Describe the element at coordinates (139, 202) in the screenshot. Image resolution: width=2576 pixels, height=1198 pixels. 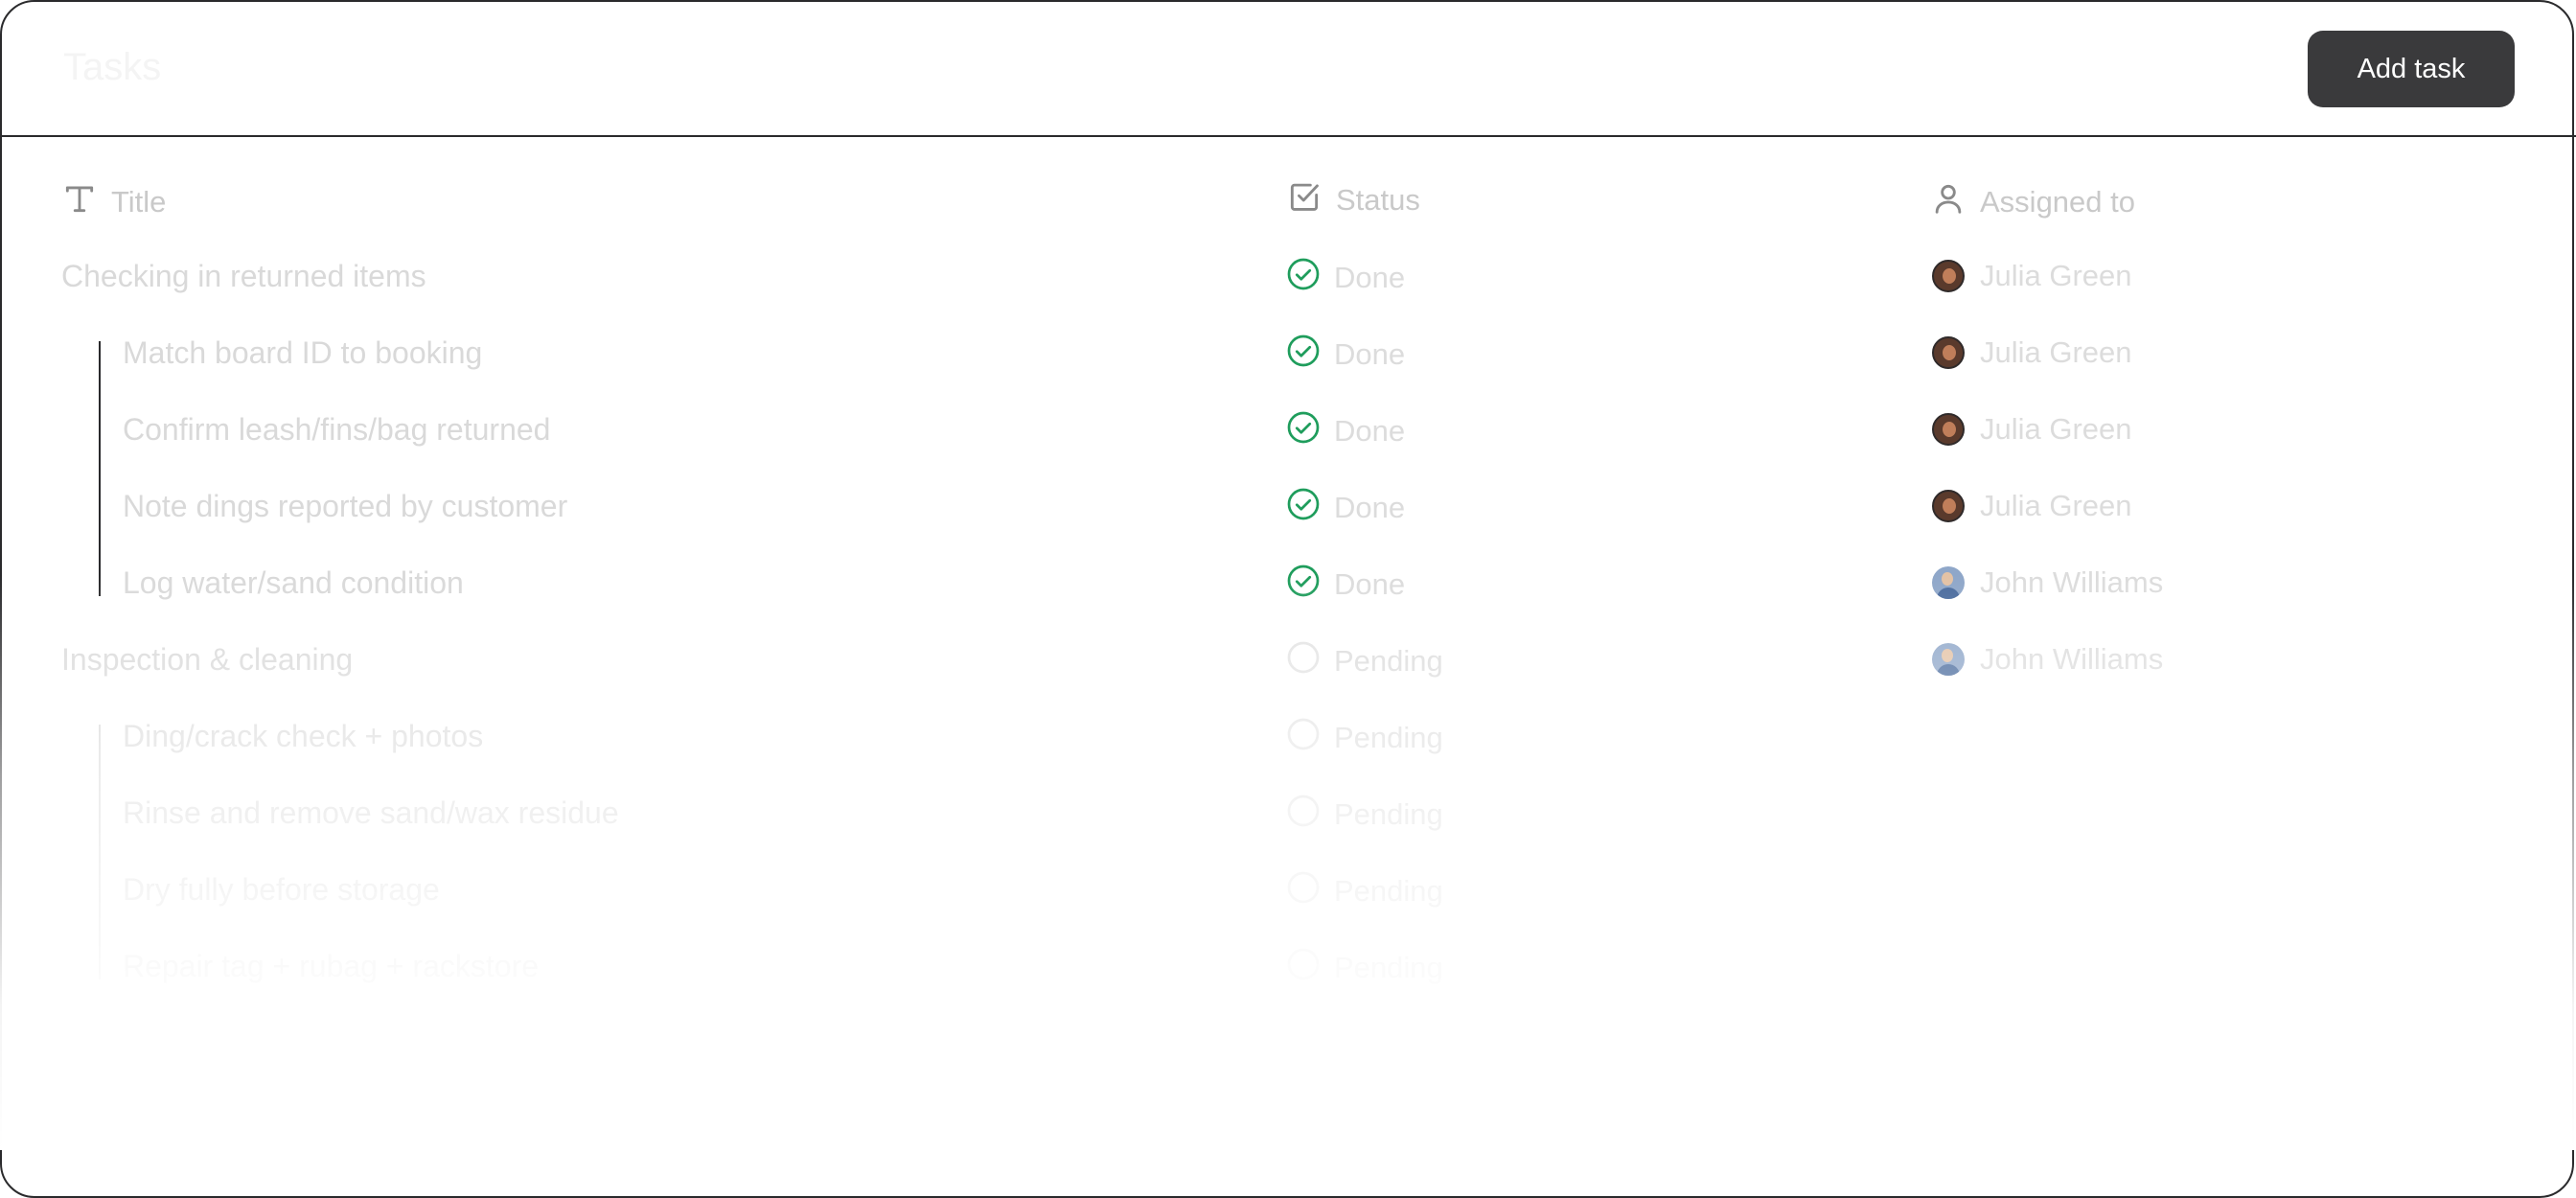
I see `column-title-label: Title` at that location.